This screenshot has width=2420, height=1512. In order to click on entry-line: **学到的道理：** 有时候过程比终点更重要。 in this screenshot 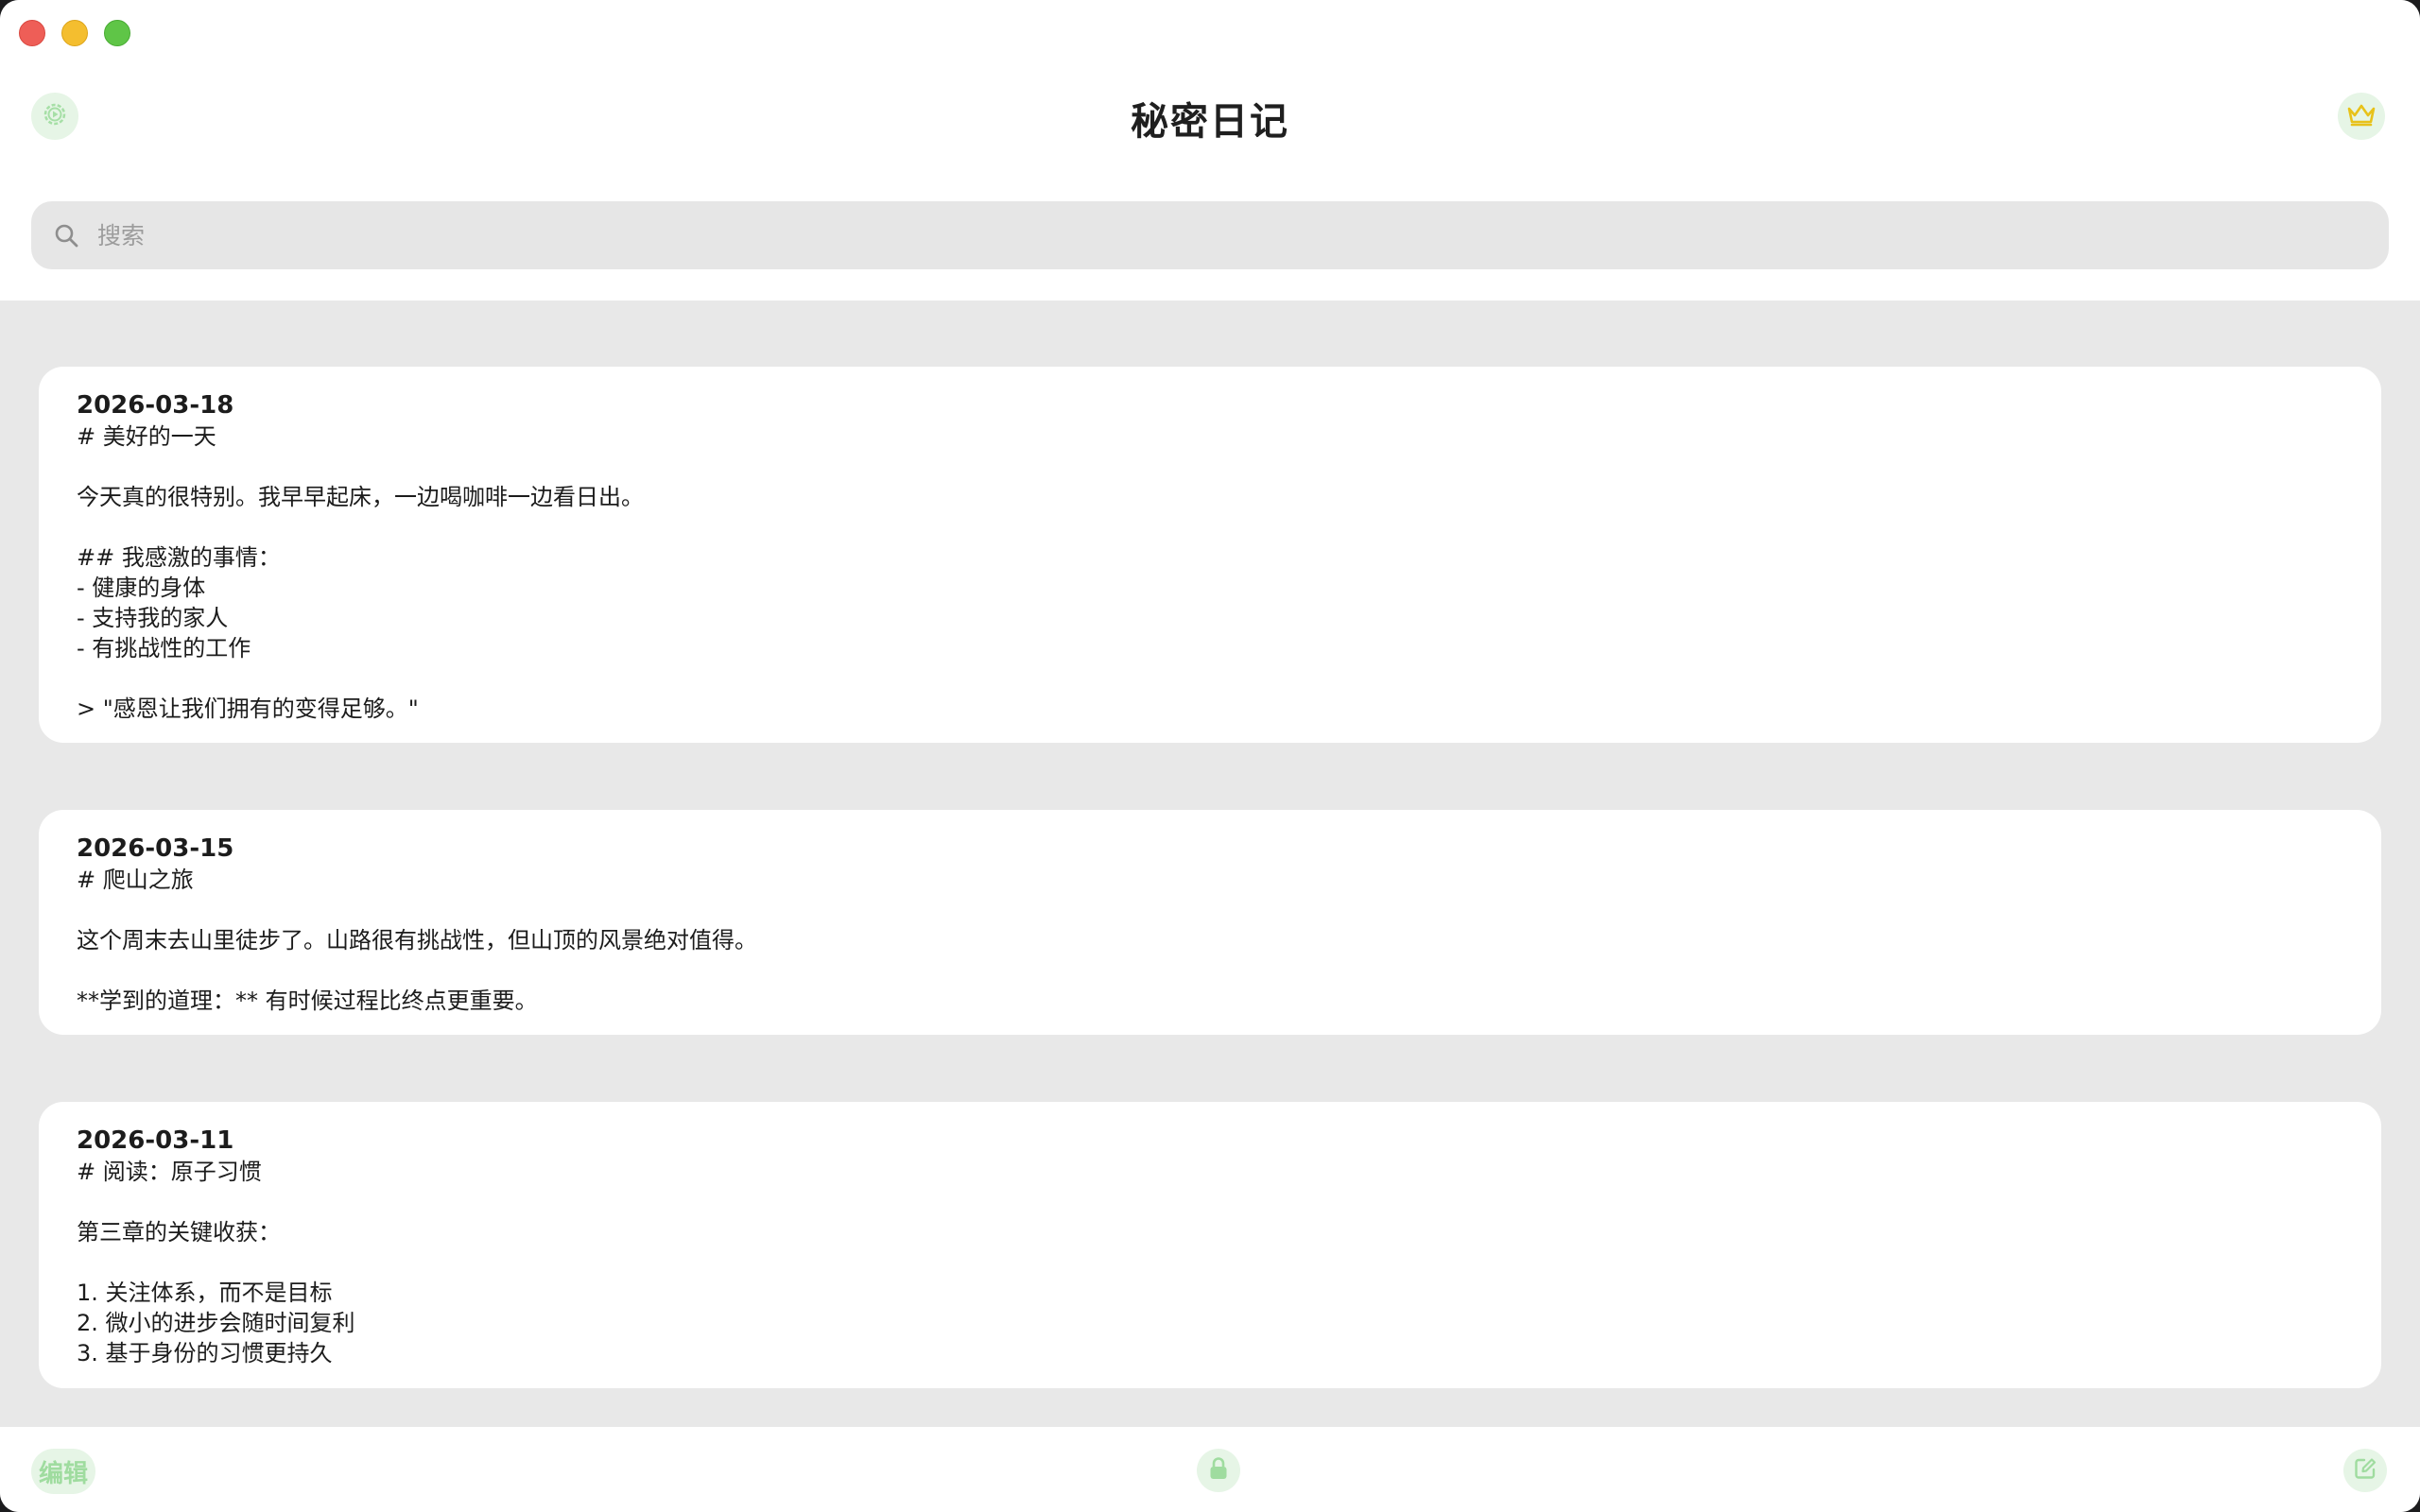, I will do `click(307, 1001)`.